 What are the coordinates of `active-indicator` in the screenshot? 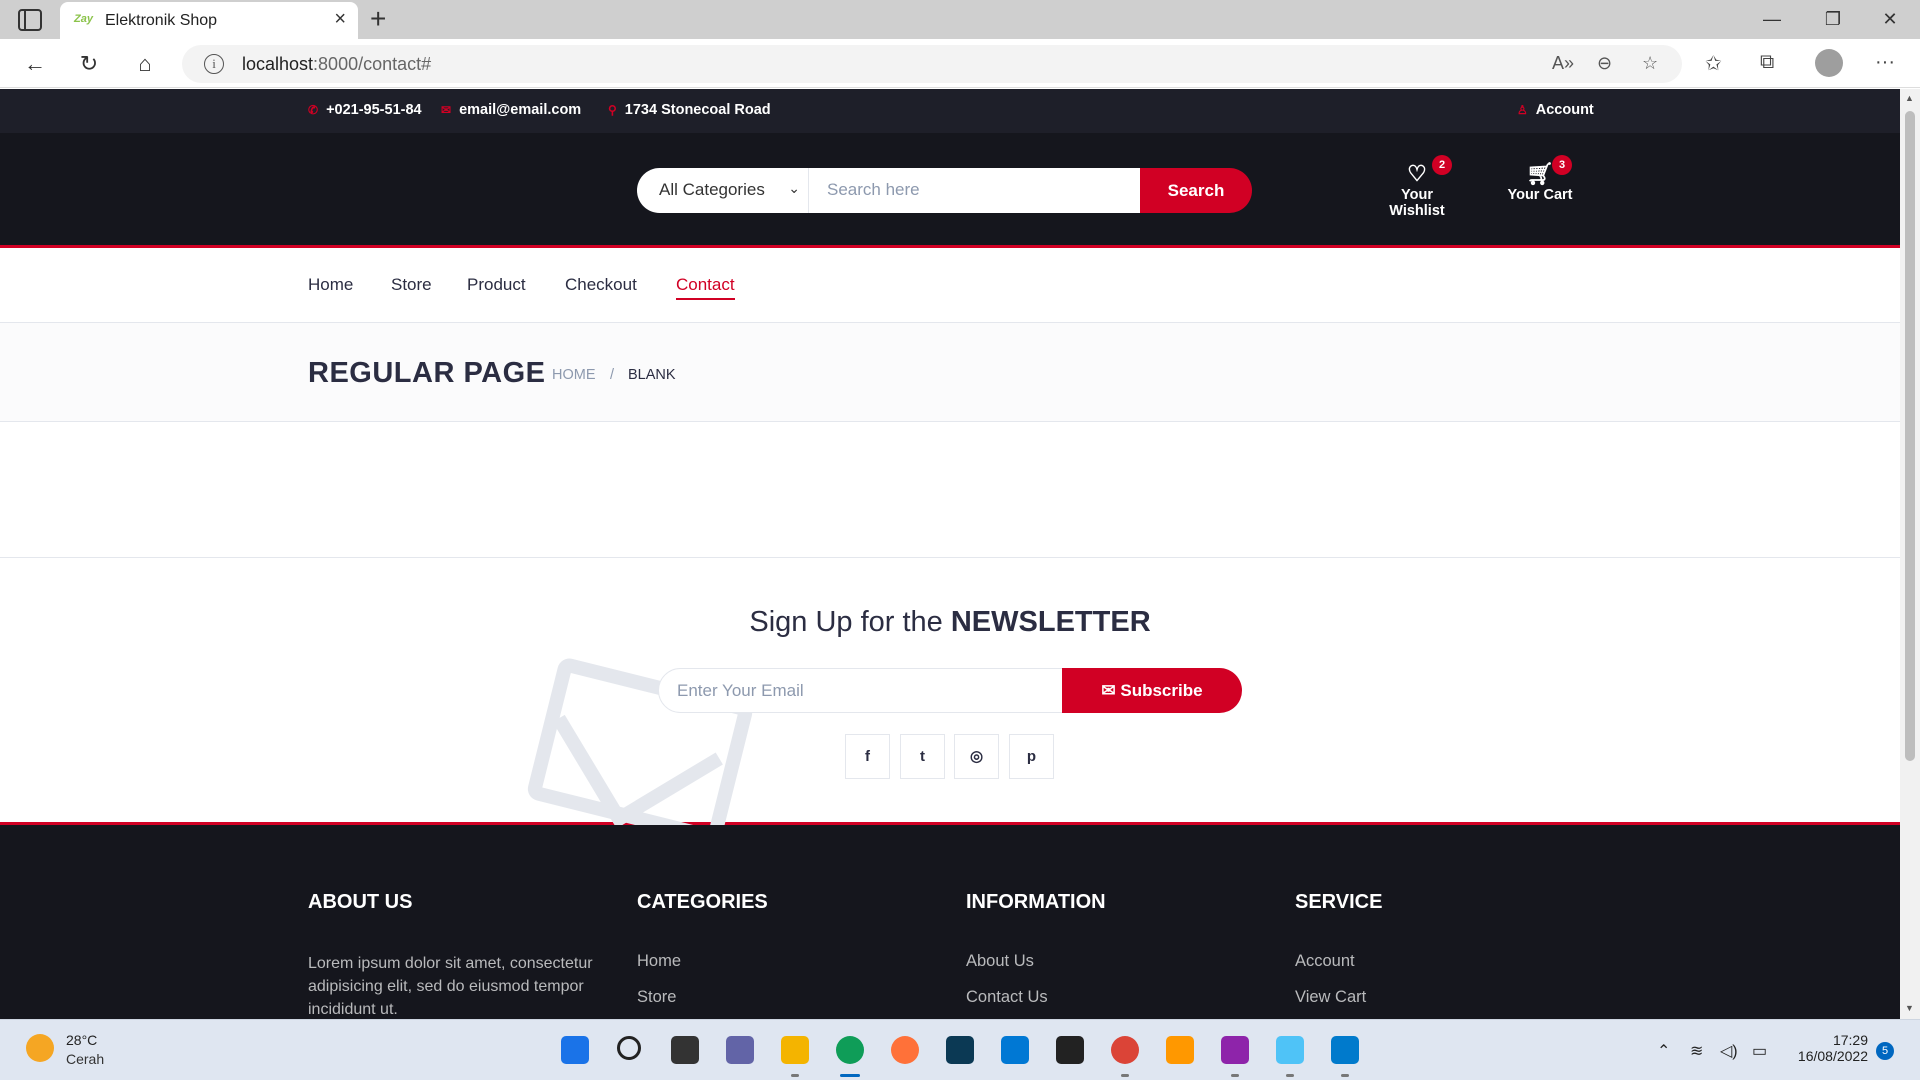 It's located at (850, 1075).